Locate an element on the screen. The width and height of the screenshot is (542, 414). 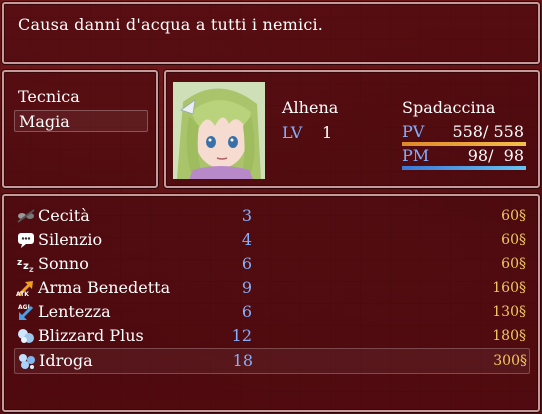
skill-row-blizzard-plus: Blizzard Plus 12 180§ is located at coordinates (271, 336).